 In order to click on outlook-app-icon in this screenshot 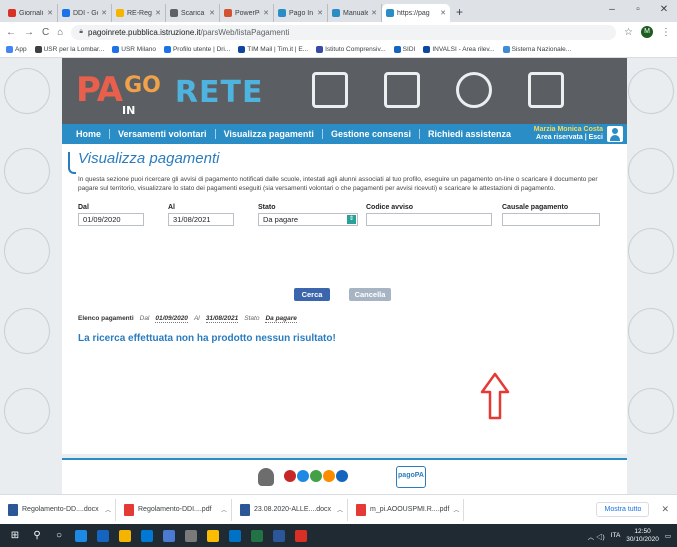, I will do `click(235, 536)`.